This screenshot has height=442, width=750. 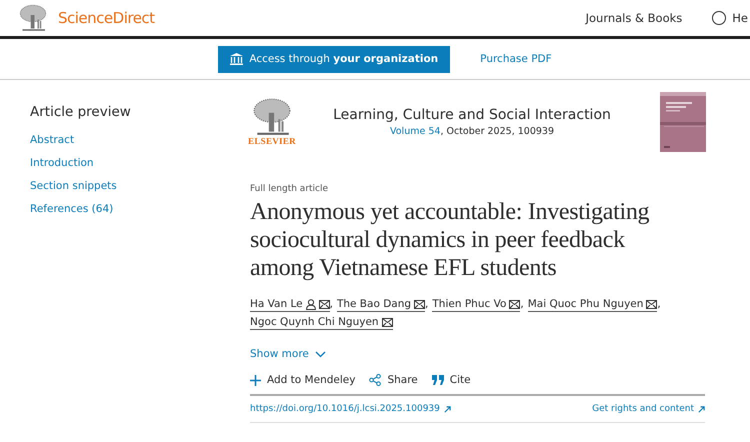 What do you see at coordinates (350, 409) in the screenshot?
I see `doi-link: https://doi.org/10.1016/j.lcsi.2025.100939` at bounding box center [350, 409].